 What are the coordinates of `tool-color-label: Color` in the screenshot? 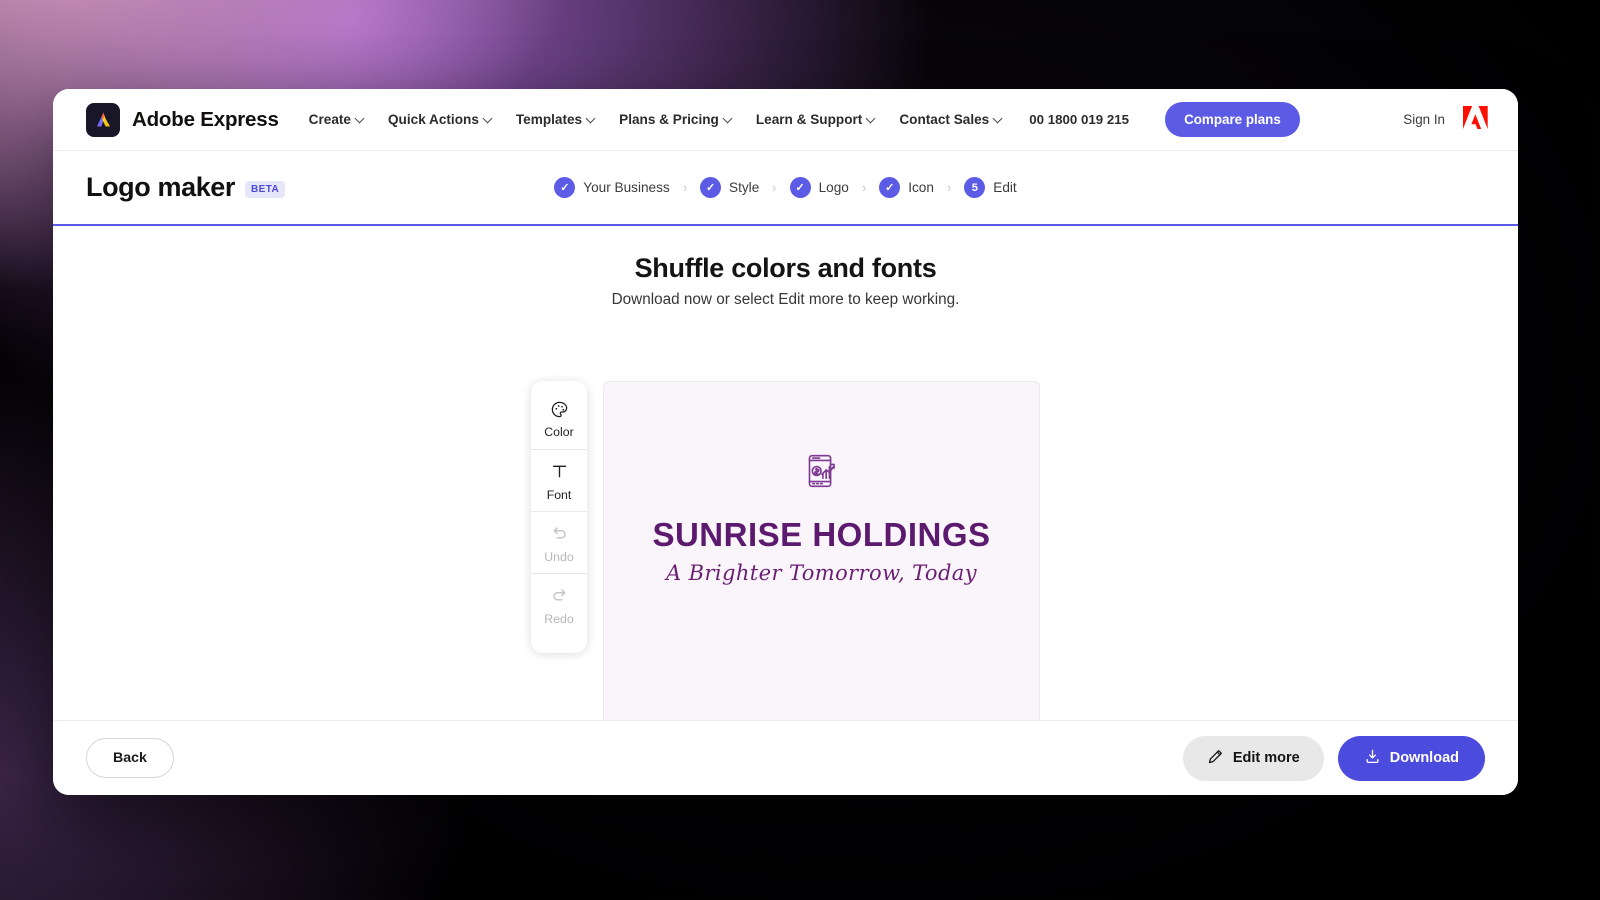 It's located at (559, 432).